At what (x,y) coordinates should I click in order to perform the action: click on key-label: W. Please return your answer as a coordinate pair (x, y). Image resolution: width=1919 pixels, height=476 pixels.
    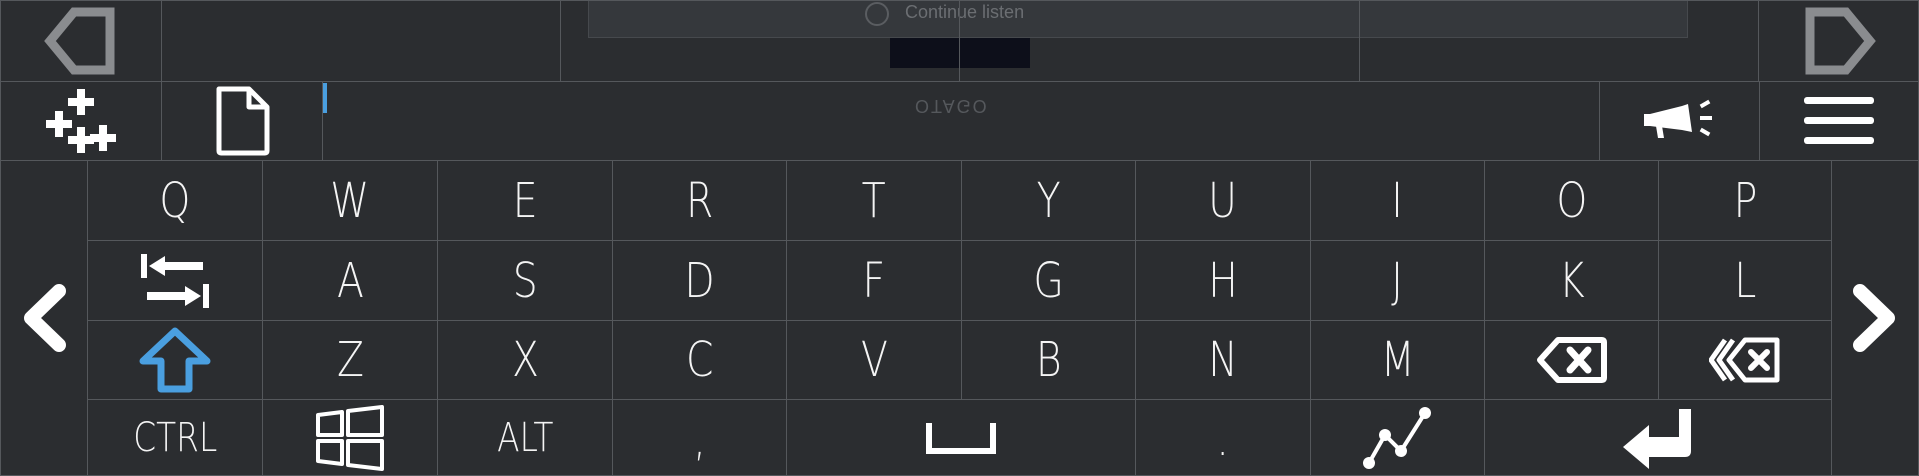
    Looking at the image, I should click on (350, 200).